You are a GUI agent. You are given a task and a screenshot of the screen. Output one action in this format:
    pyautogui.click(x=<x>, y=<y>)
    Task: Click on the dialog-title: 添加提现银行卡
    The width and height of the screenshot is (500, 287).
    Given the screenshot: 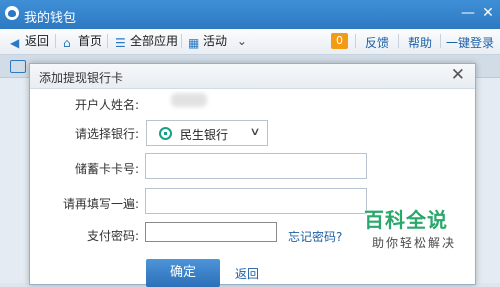 What is the action you would take?
    pyautogui.click(x=81, y=78)
    